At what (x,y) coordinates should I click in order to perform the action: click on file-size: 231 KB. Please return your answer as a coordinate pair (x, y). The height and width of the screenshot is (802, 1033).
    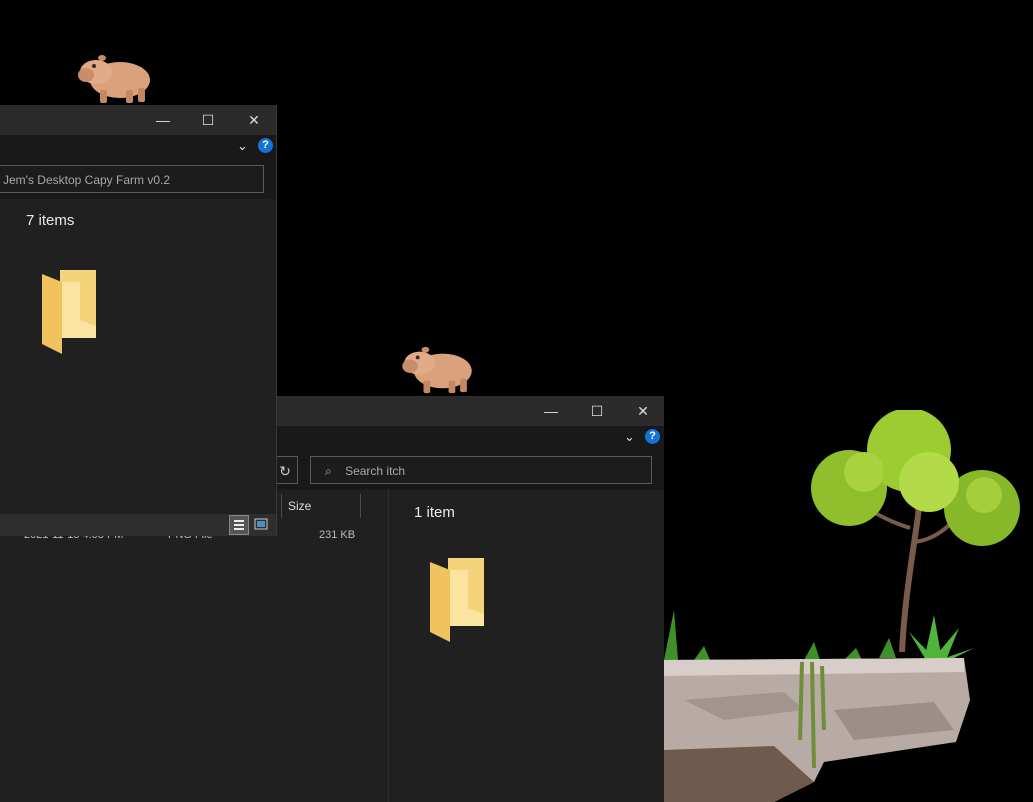
    Looking at the image, I should click on (337, 535).